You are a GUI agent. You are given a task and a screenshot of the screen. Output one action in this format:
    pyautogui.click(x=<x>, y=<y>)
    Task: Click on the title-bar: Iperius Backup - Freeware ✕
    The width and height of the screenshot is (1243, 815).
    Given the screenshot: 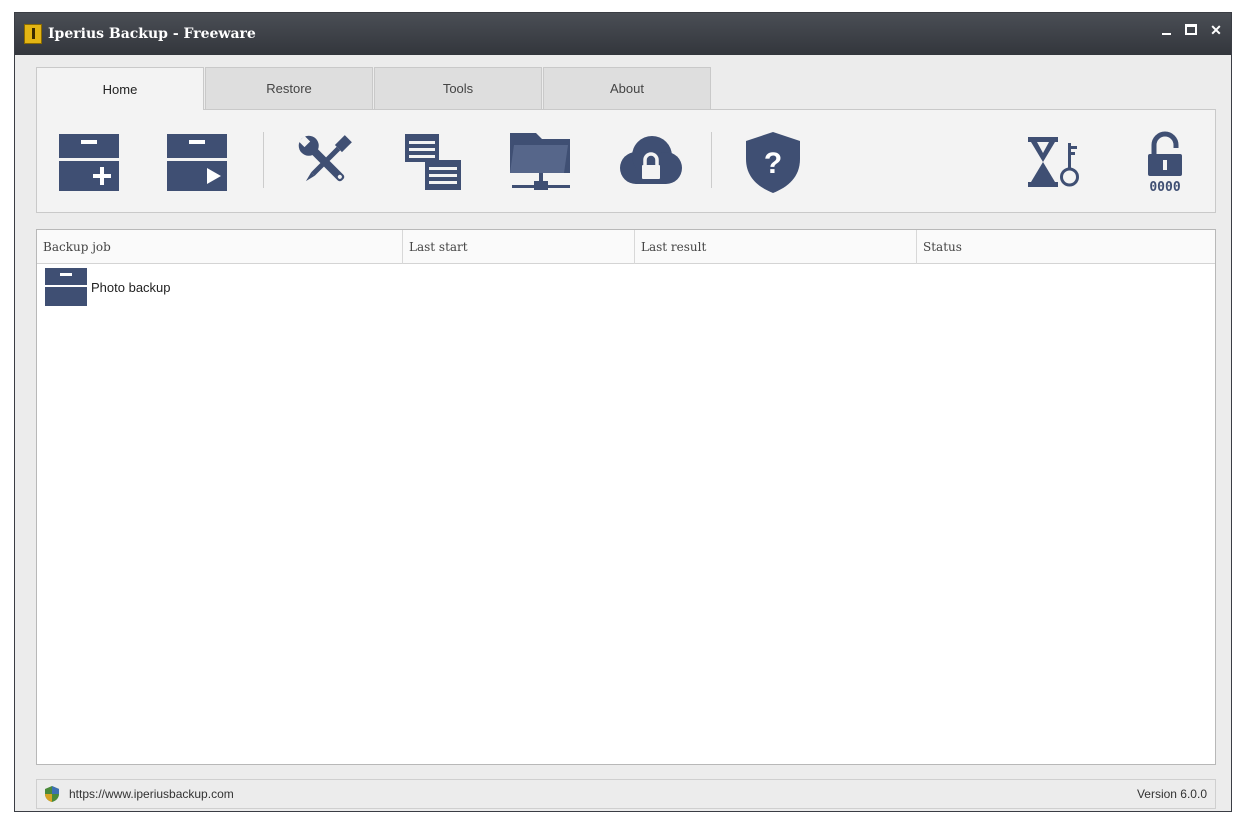 What is the action you would take?
    pyautogui.click(x=623, y=34)
    